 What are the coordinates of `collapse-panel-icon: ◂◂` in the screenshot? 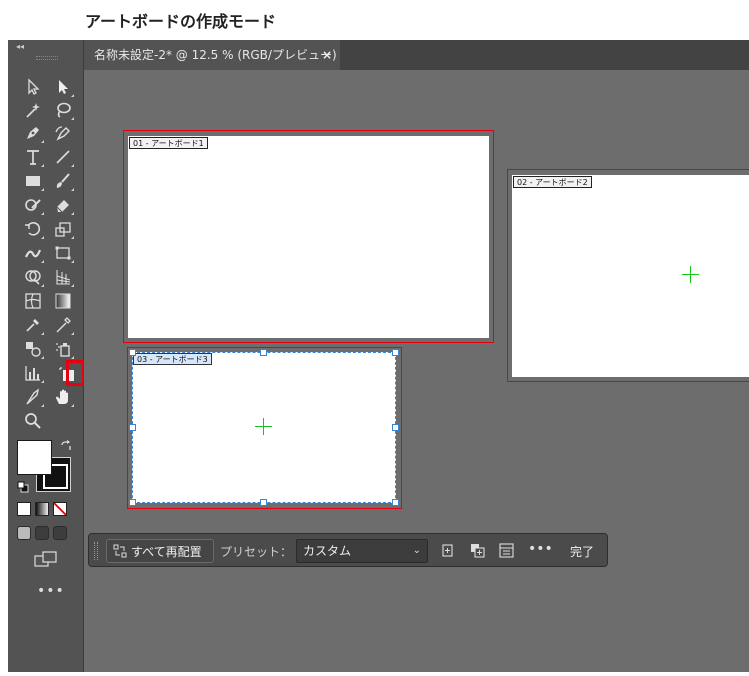 It's located at (20, 46).